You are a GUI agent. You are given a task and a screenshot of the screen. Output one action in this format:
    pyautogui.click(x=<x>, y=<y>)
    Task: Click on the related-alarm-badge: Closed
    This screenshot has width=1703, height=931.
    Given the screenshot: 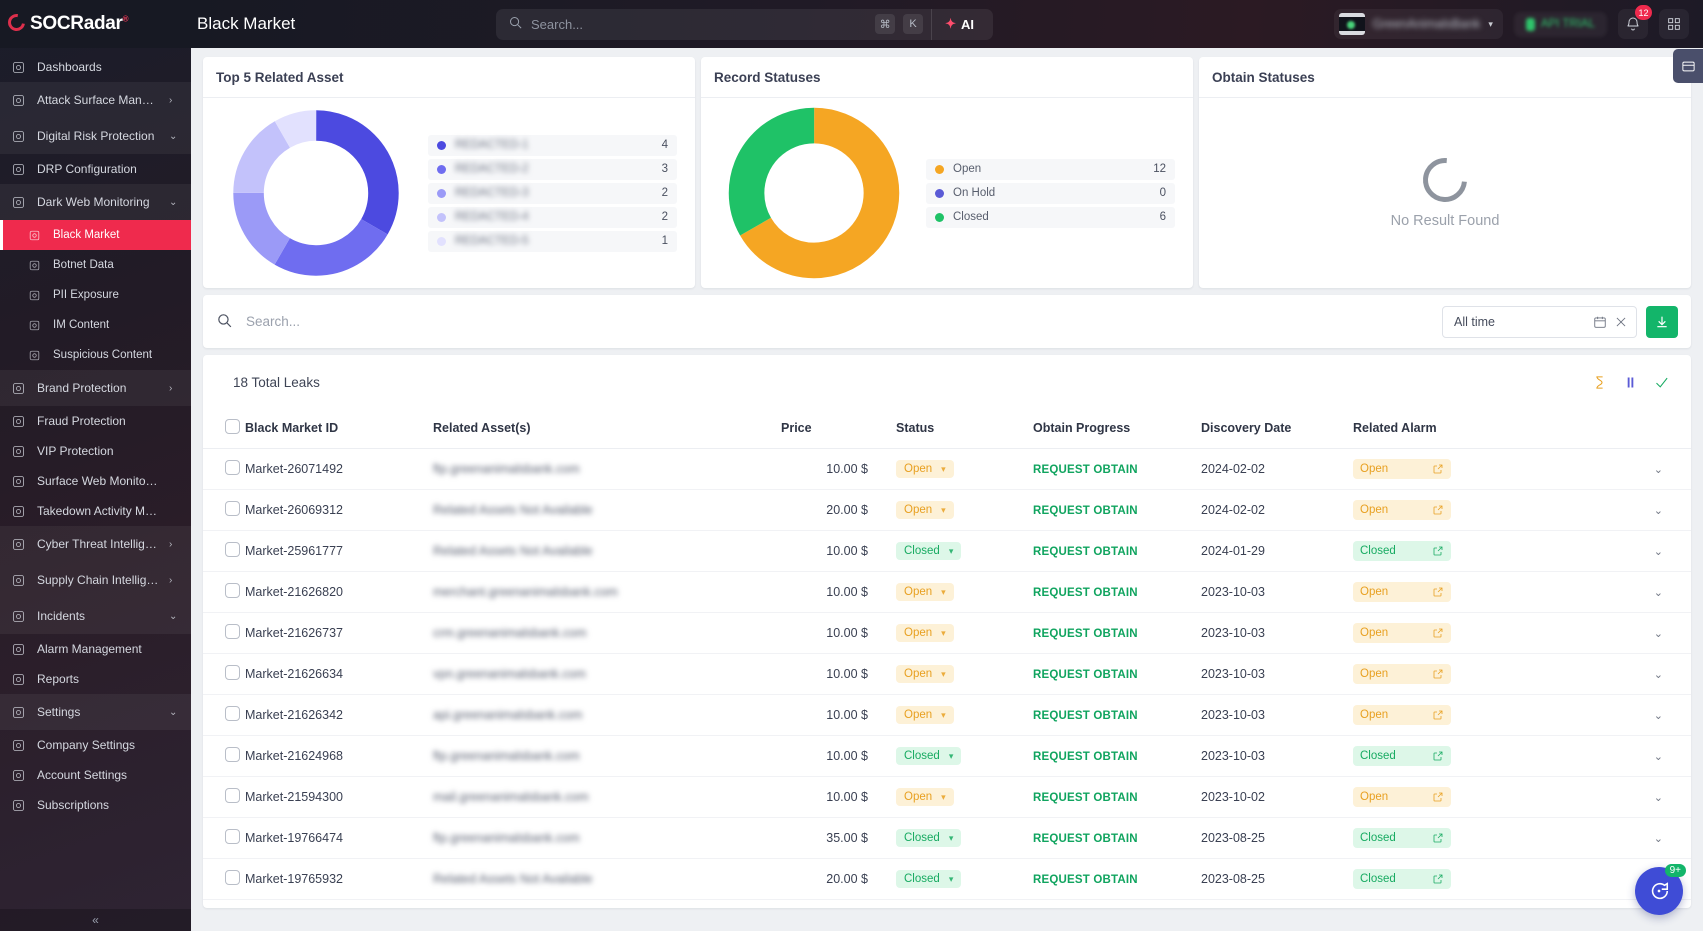 What is the action you would take?
    pyautogui.click(x=1402, y=551)
    